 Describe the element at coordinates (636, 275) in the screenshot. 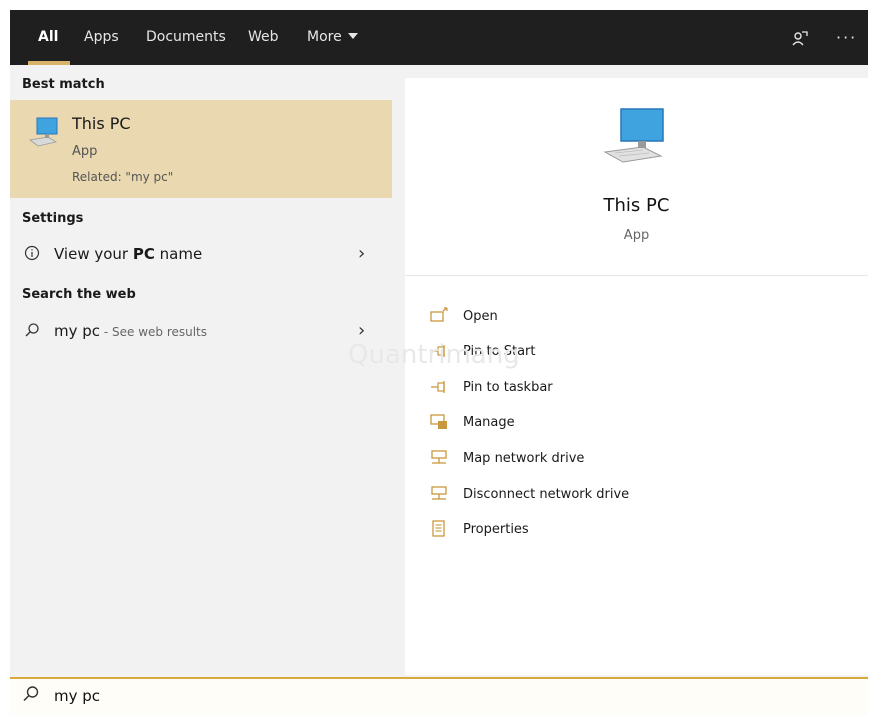

I see `divider` at that location.